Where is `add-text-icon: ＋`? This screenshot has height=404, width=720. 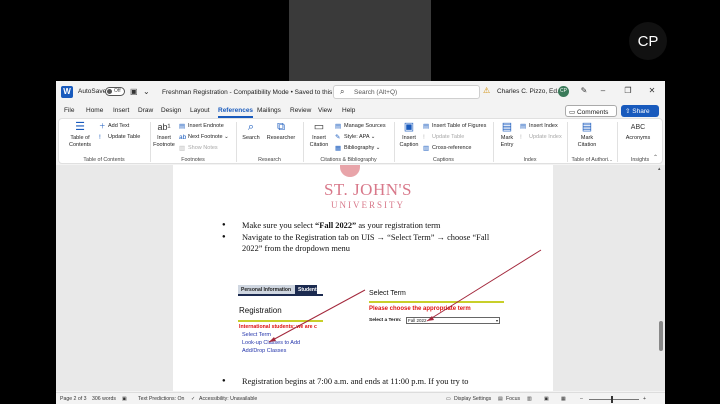
add-text-icon: ＋ is located at coordinates (102, 126).